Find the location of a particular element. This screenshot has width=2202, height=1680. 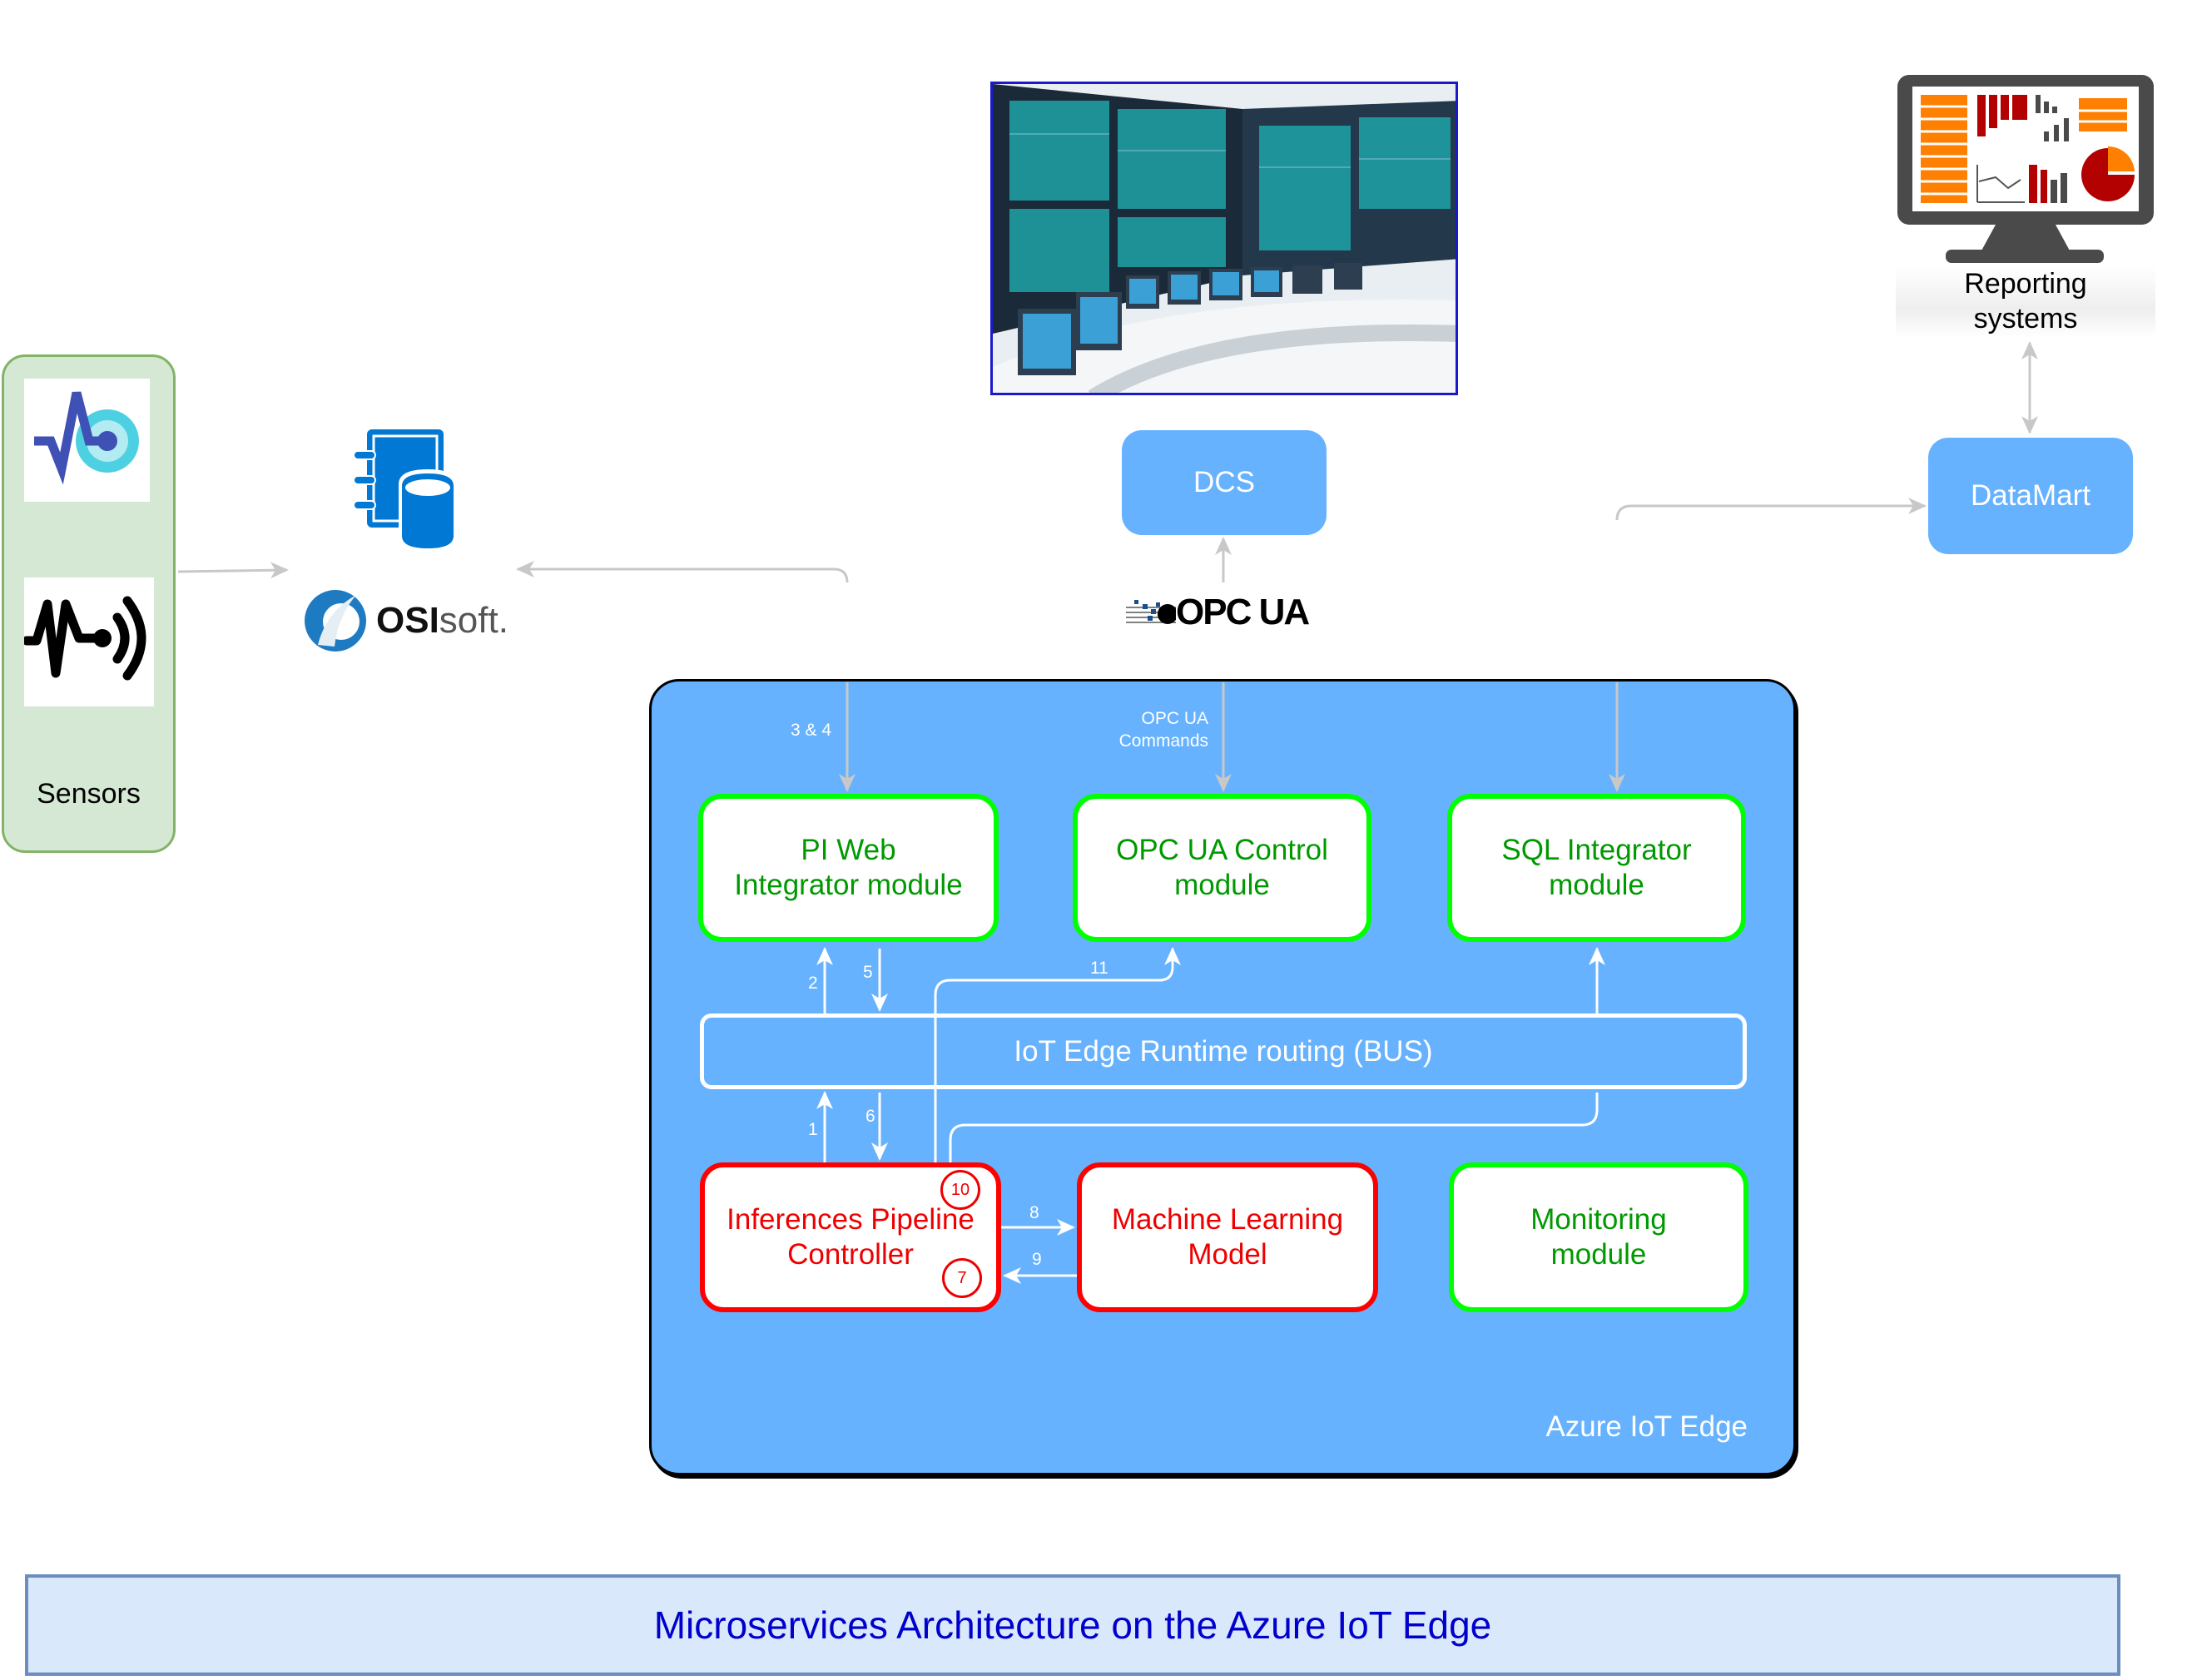

osisoft-logo-mark: . is located at coordinates (503, 620).